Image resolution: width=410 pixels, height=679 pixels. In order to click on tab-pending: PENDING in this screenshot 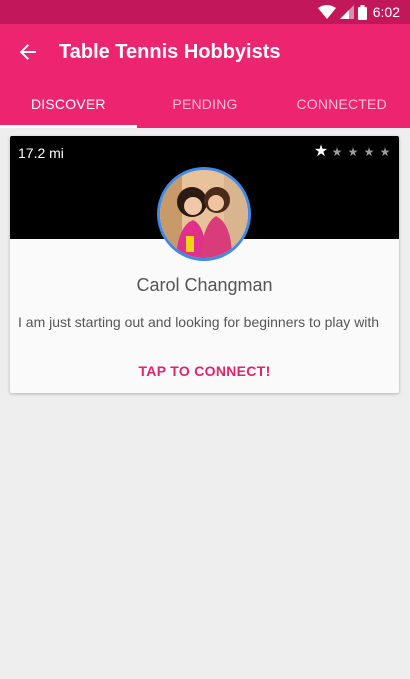, I will do `click(205, 104)`.